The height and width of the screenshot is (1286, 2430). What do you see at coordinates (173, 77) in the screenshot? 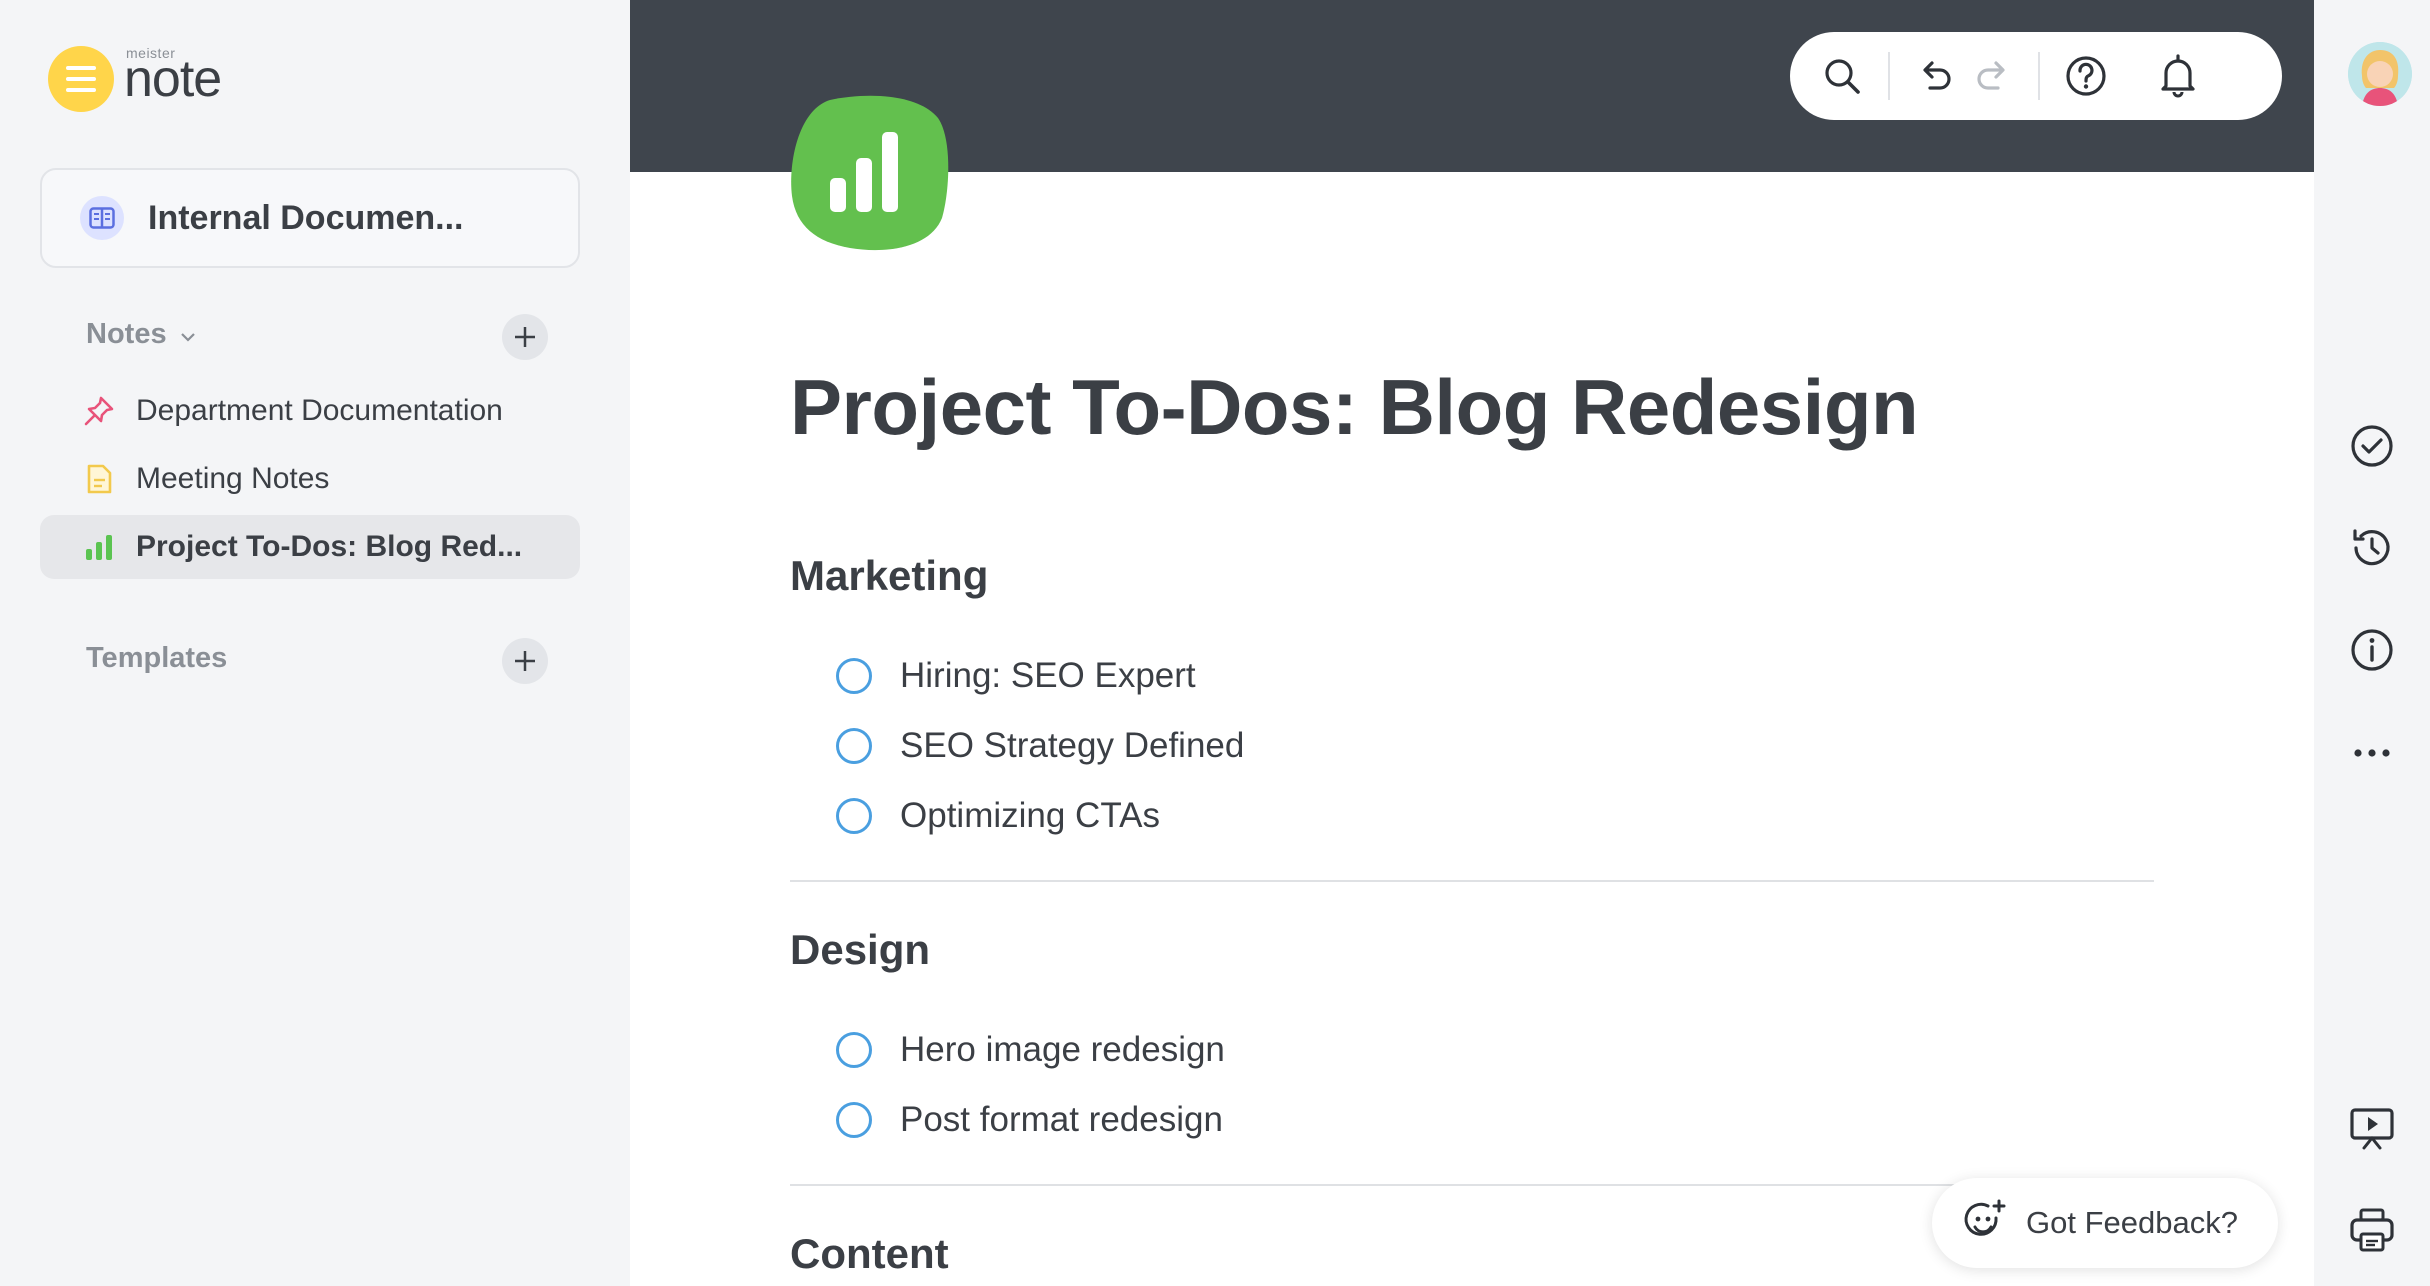
I see `logo-wordmark: meister note` at bounding box center [173, 77].